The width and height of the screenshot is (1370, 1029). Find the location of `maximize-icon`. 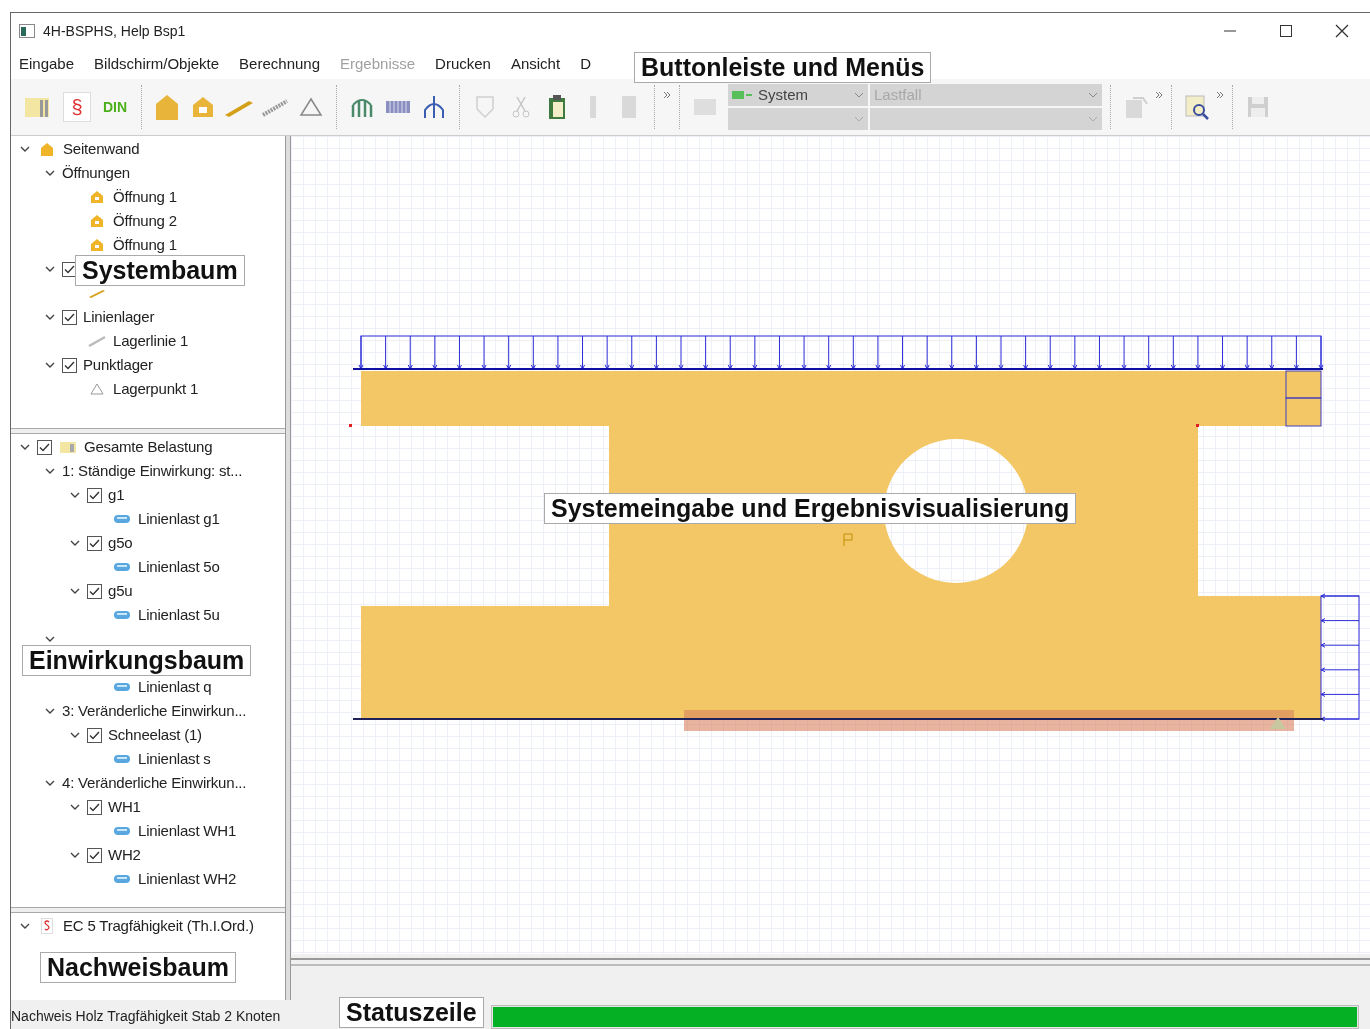

maximize-icon is located at coordinates (1286, 31).